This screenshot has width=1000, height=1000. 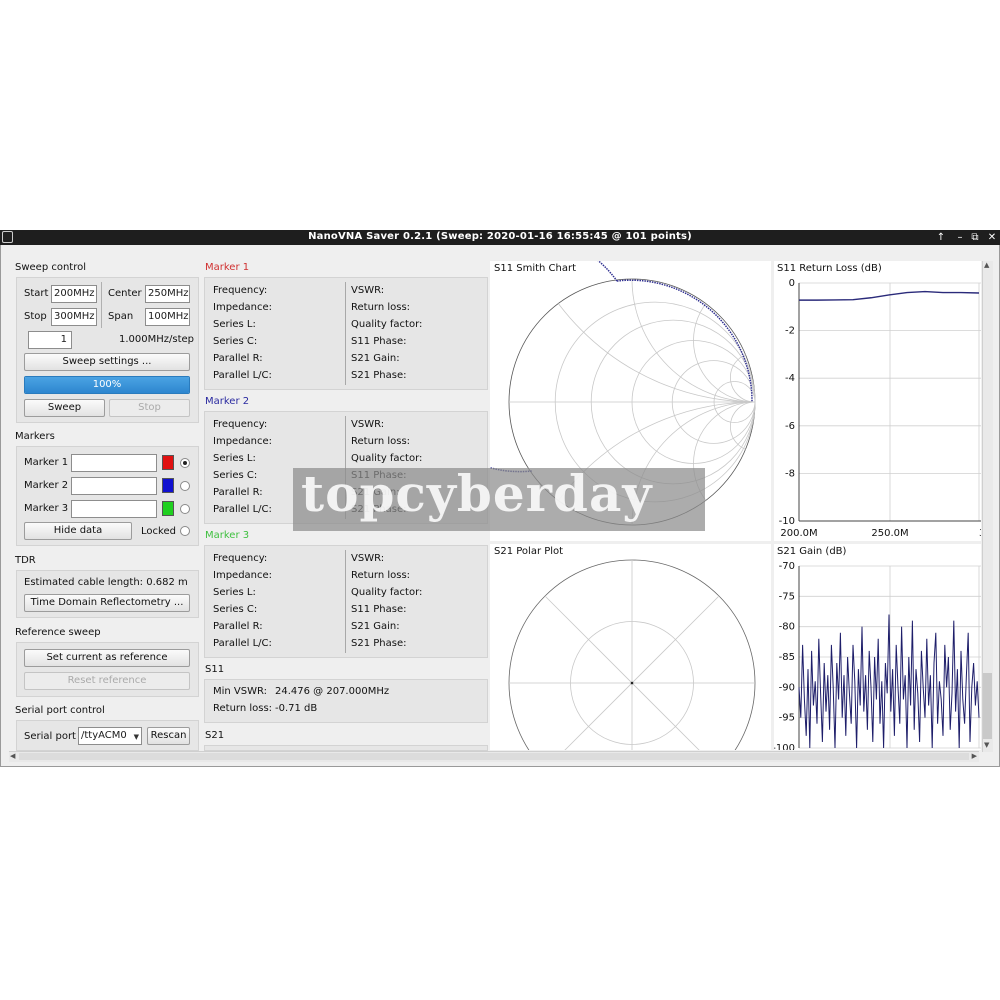 I want to click on marker-2-radio, so click(x=185, y=486).